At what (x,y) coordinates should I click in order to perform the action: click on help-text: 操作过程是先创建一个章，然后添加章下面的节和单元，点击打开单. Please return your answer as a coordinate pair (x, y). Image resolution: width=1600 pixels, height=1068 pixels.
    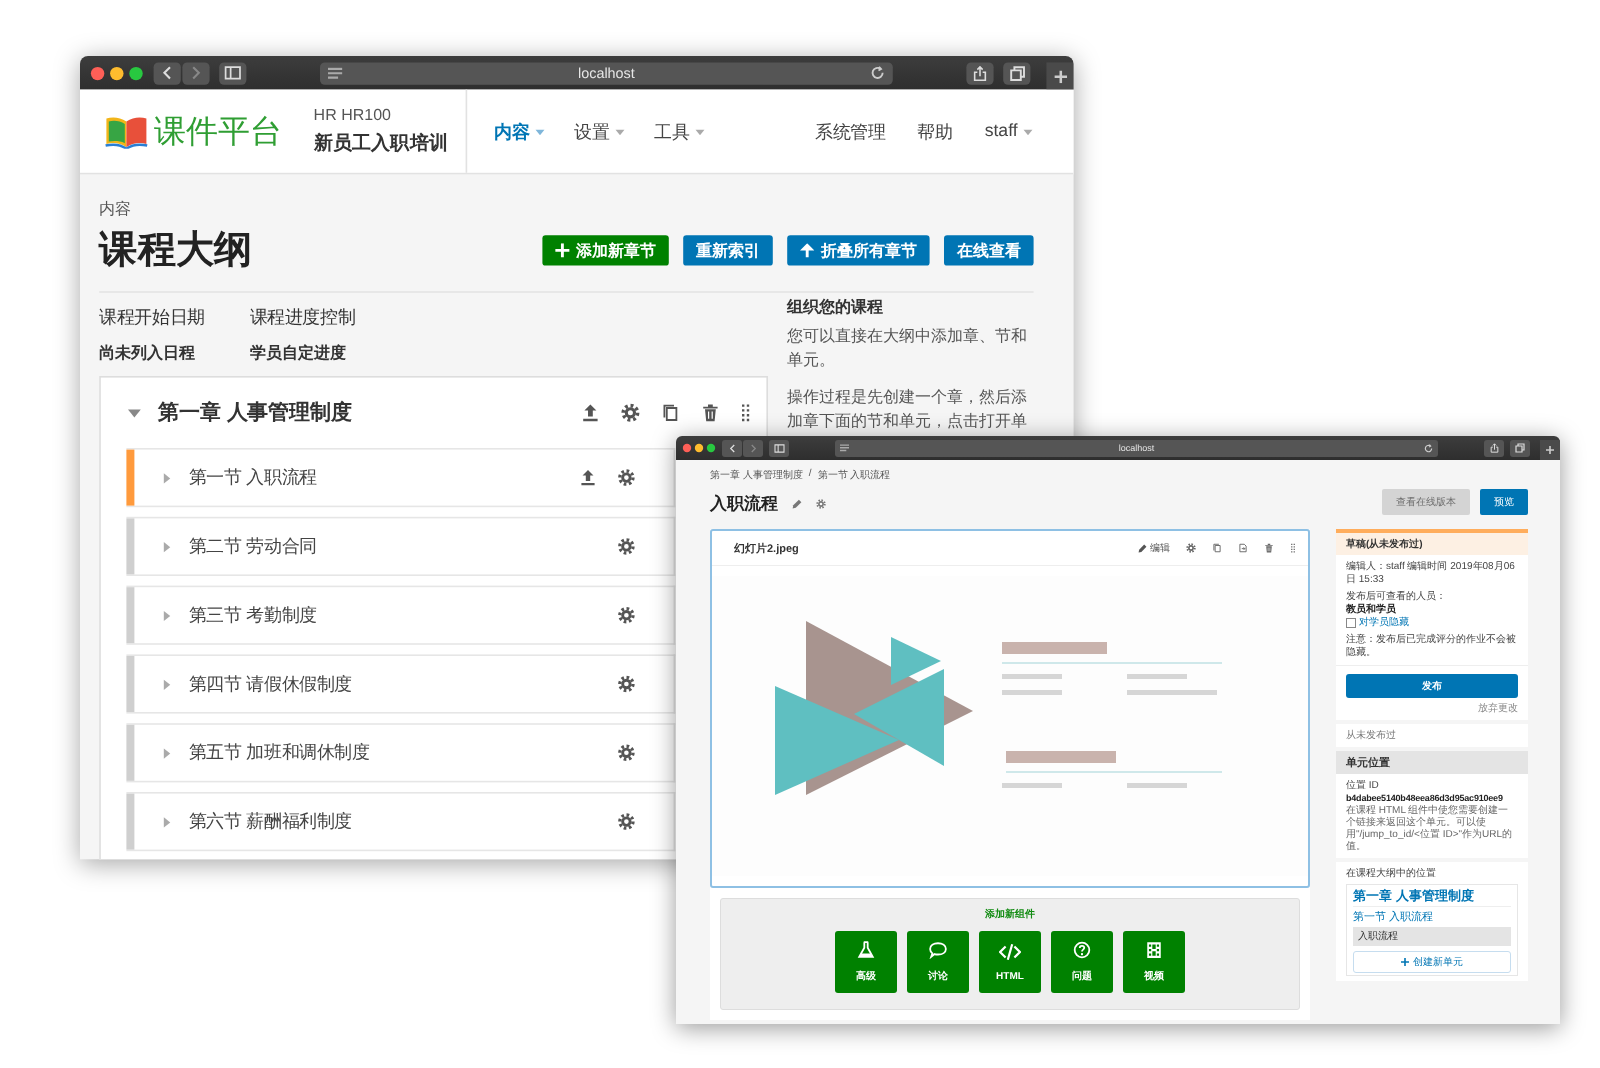
    Looking at the image, I should click on (907, 410).